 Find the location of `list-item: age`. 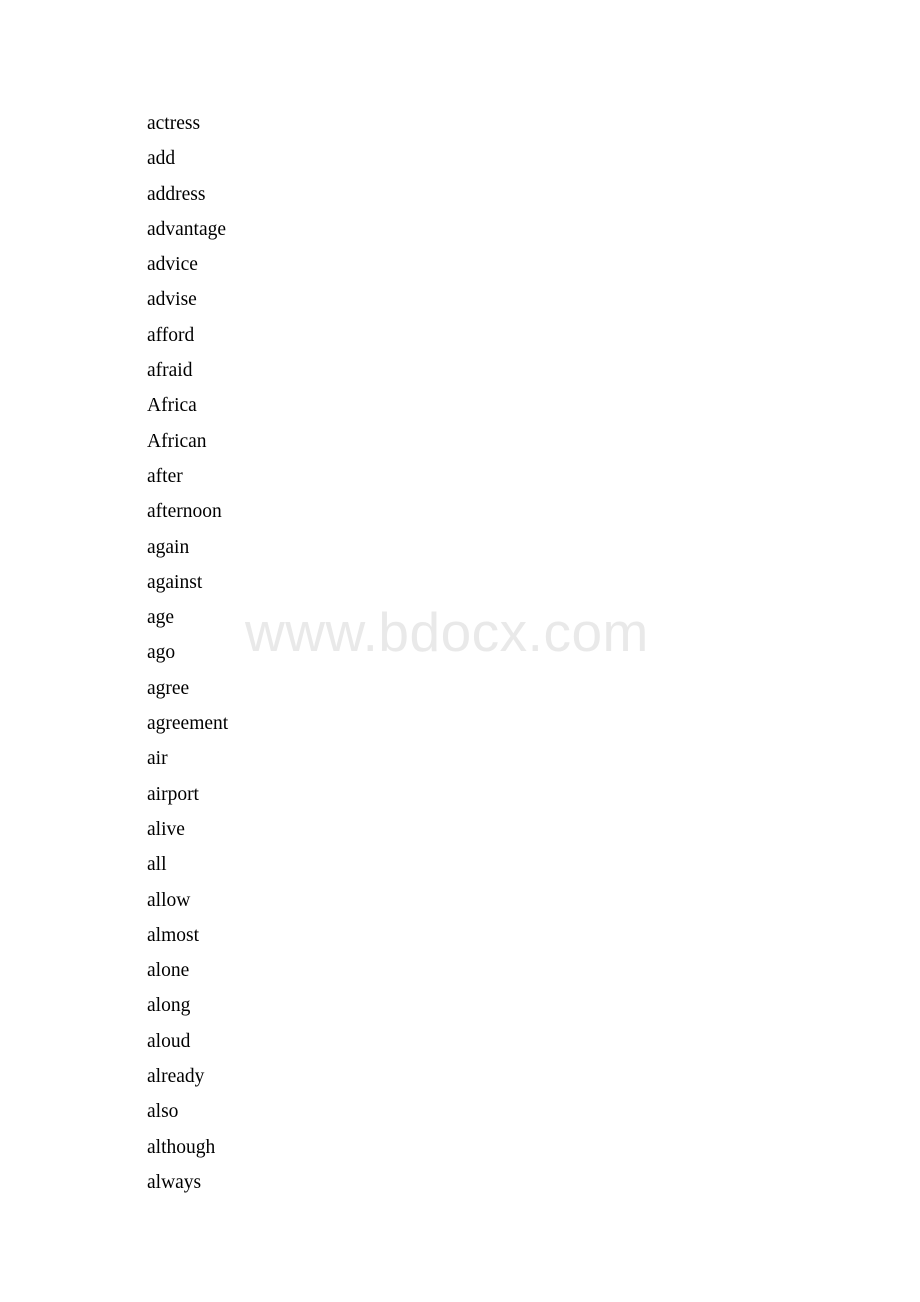

list-item: age is located at coordinates (161, 618).